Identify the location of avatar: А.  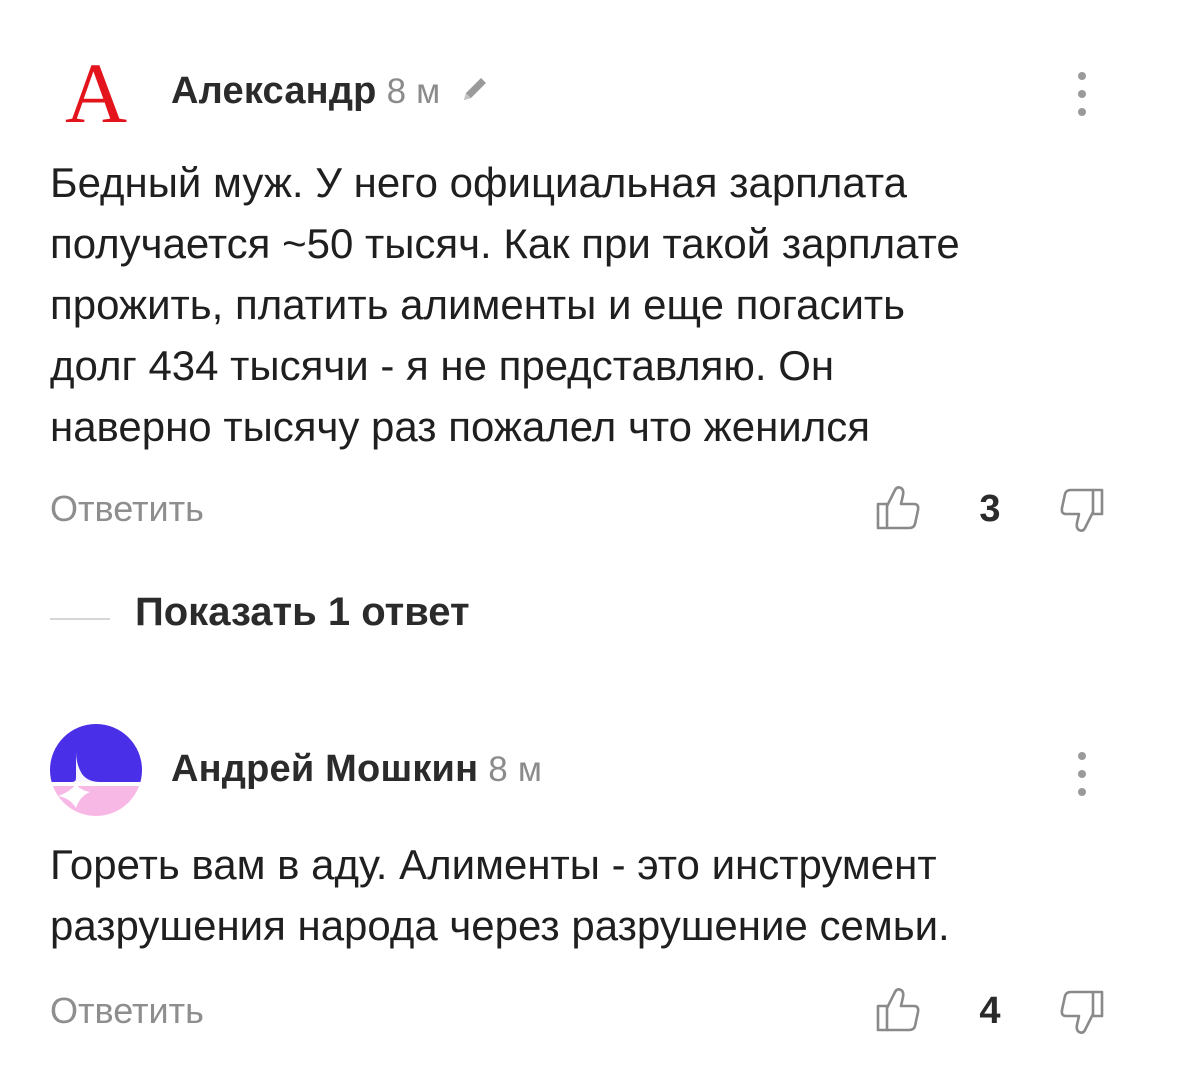
(96, 93).